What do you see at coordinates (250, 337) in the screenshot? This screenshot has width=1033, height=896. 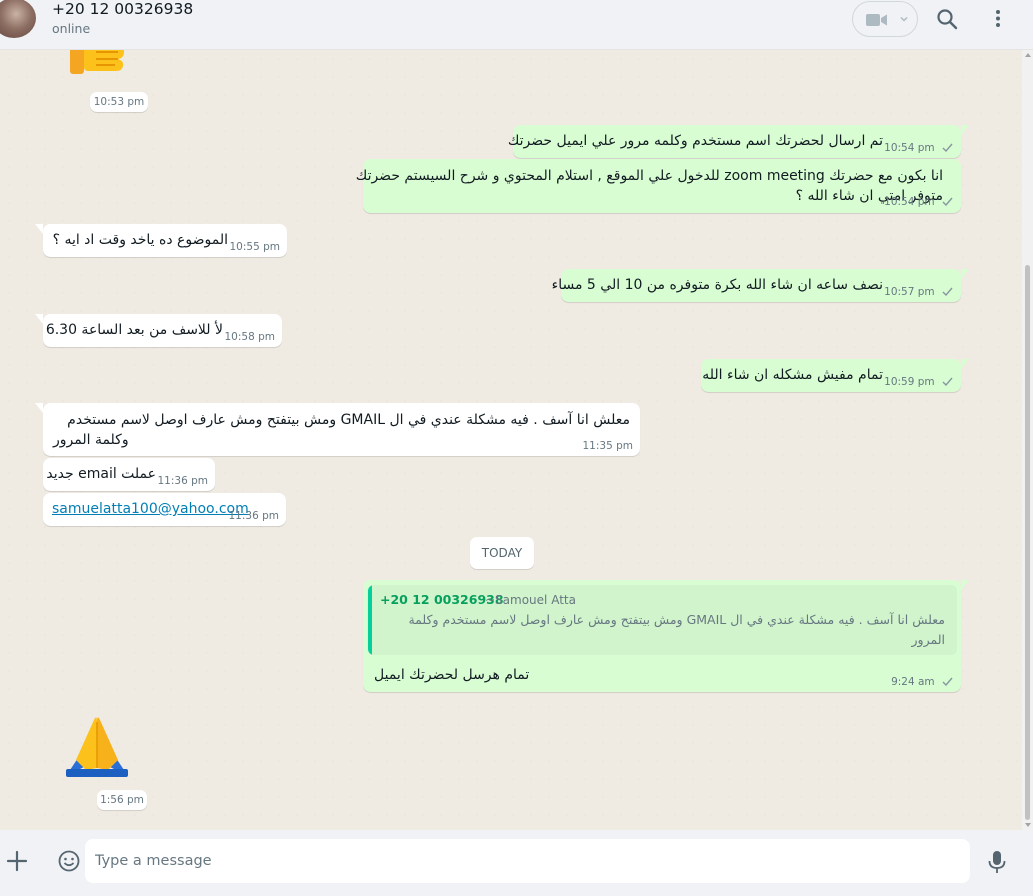 I see `message-time: 10:58 pm` at bounding box center [250, 337].